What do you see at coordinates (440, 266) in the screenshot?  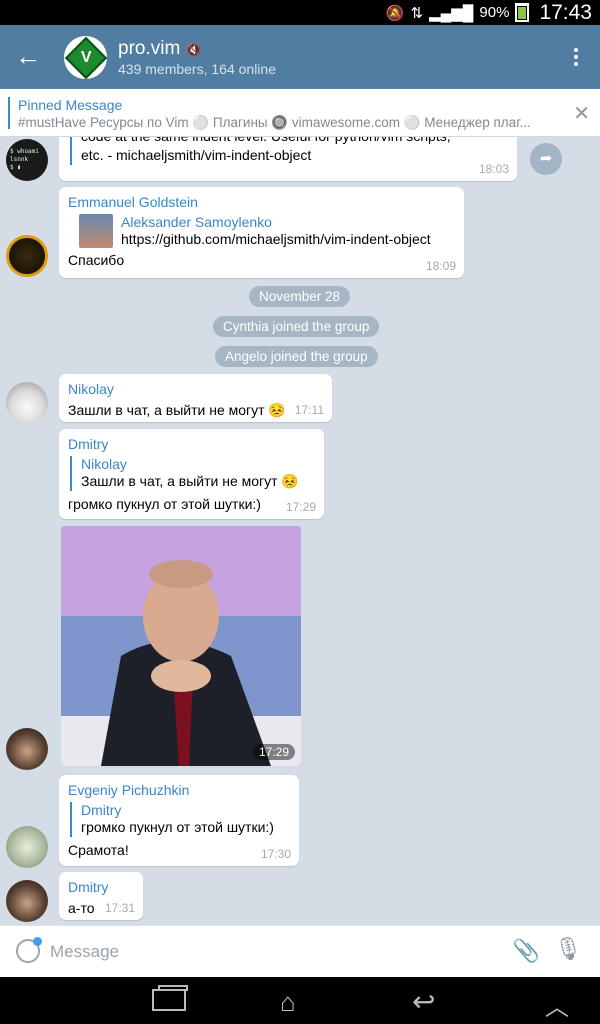 I see `message-time: 18:09` at bounding box center [440, 266].